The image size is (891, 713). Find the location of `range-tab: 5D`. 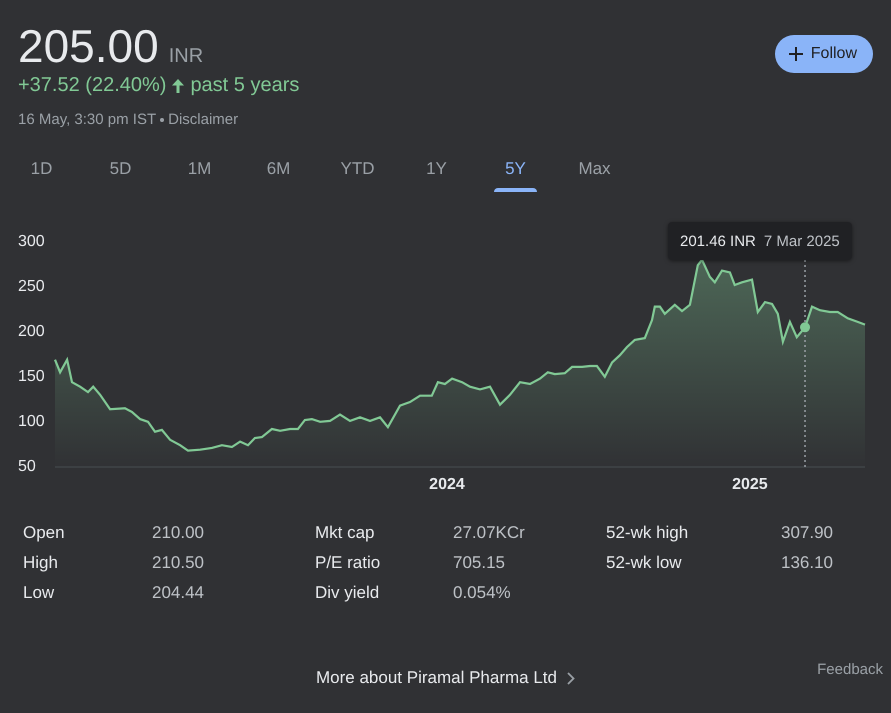

range-tab: 5D is located at coordinates (120, 172).